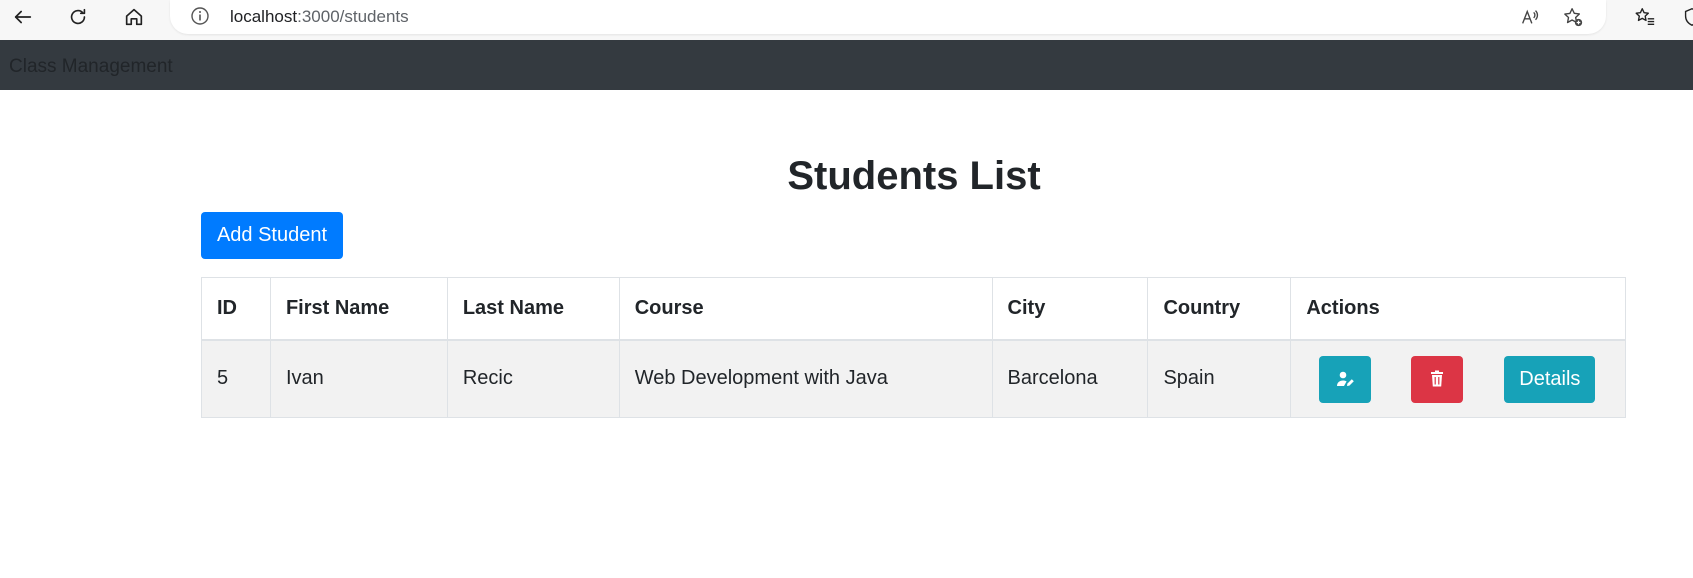  I want to click on app-navbar: Class Management, so click(846, 65).